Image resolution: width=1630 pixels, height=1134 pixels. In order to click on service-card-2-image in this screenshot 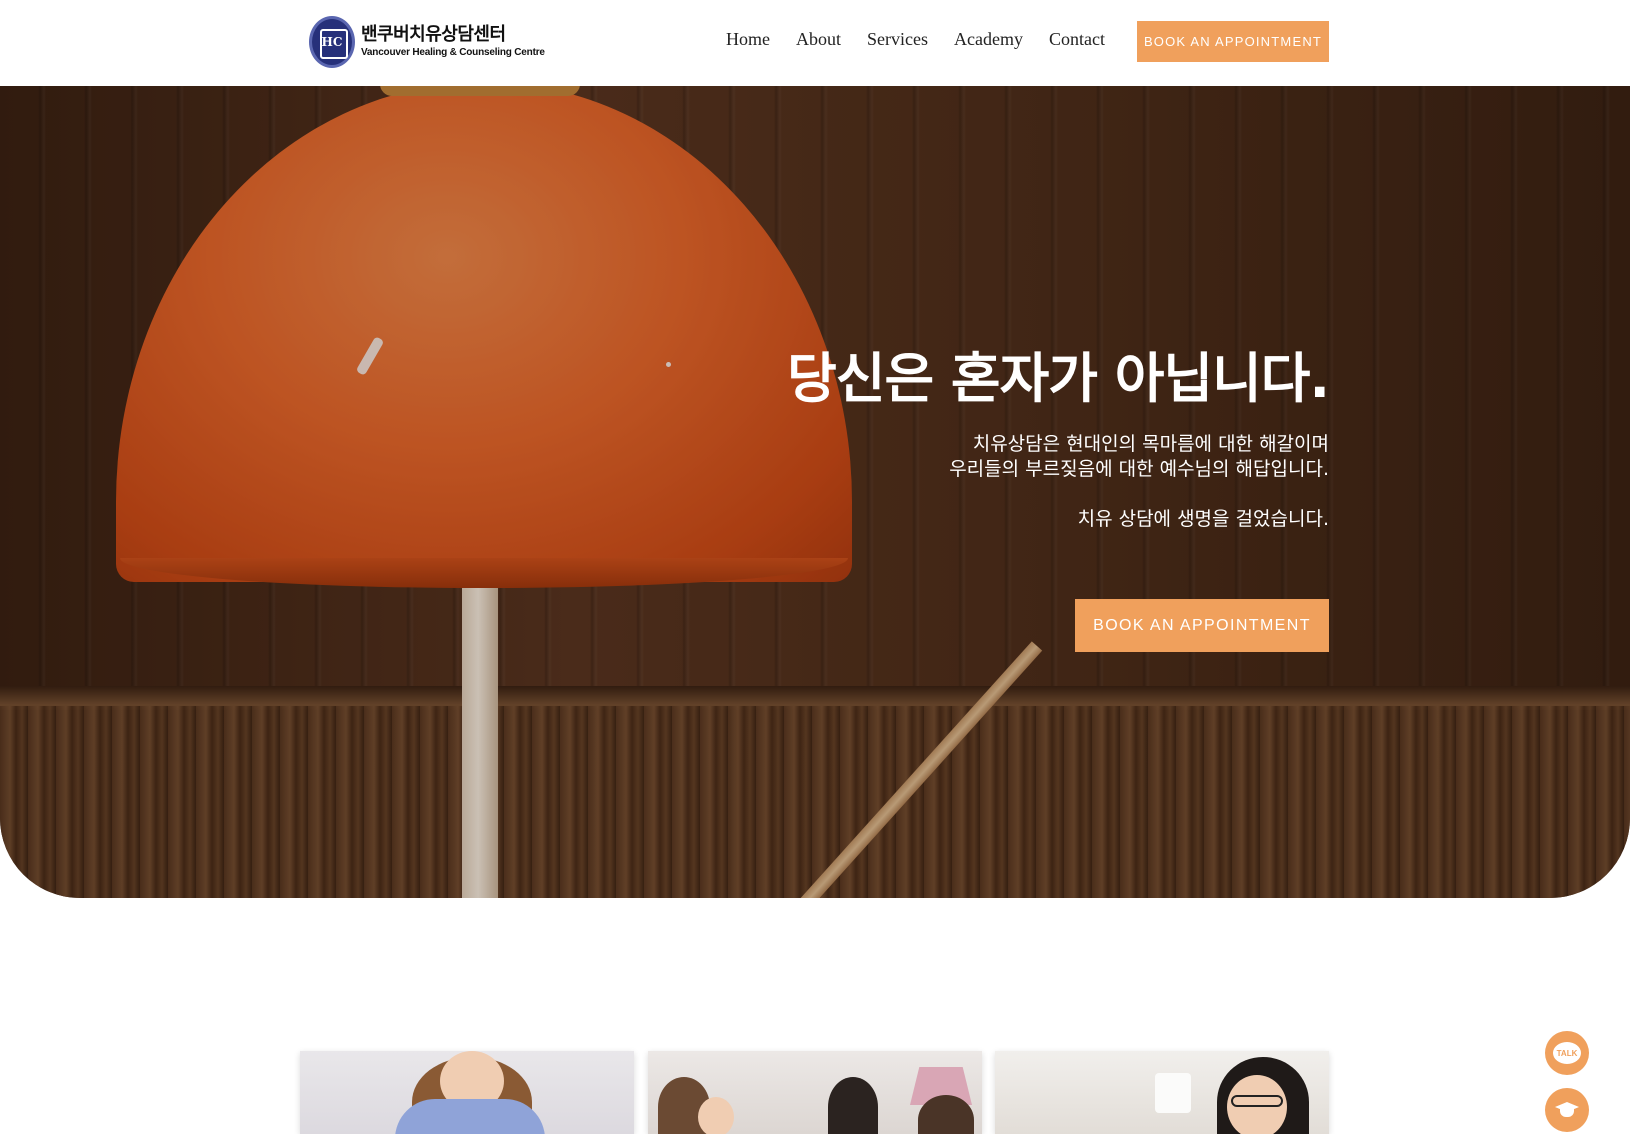, I will do `click(815, 1092)`.